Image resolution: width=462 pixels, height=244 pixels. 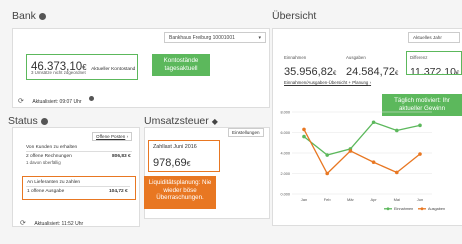 What do you see at coordinates (427, 37) in the screenshot?
I see `period-select-value: Aktuelles Jahr` at bounding box center [427, 37].